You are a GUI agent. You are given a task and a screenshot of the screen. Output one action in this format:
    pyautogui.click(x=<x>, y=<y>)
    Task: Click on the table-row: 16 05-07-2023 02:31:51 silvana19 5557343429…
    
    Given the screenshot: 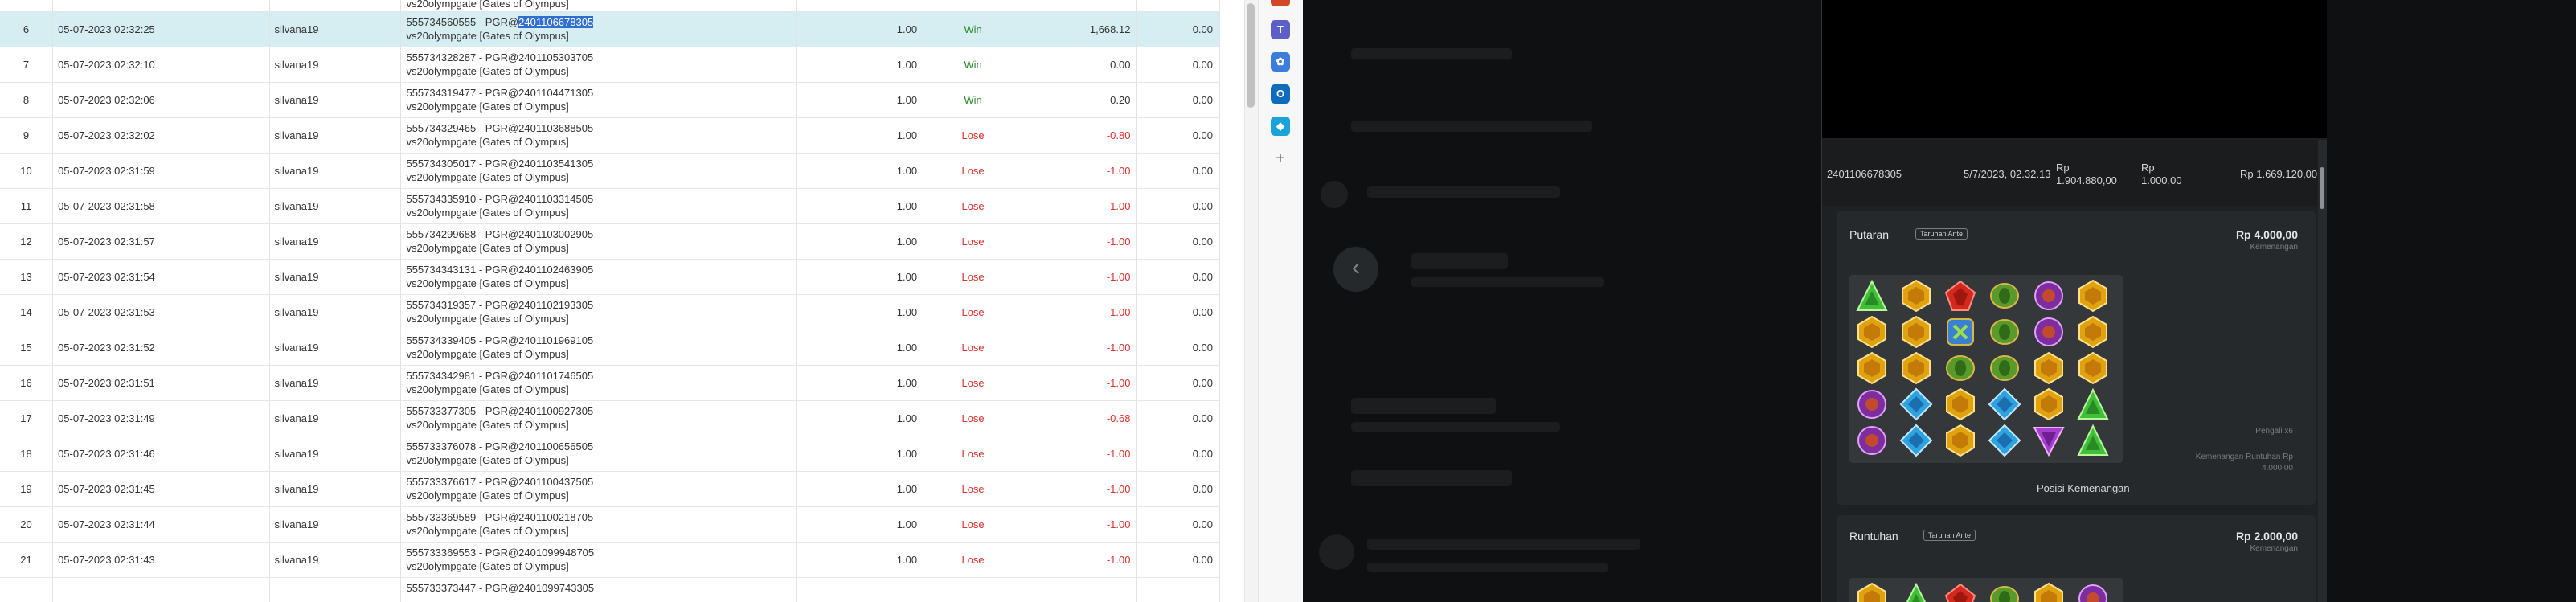 What is the action you would take?
    pyautogui.click(x=610, y=383)
    